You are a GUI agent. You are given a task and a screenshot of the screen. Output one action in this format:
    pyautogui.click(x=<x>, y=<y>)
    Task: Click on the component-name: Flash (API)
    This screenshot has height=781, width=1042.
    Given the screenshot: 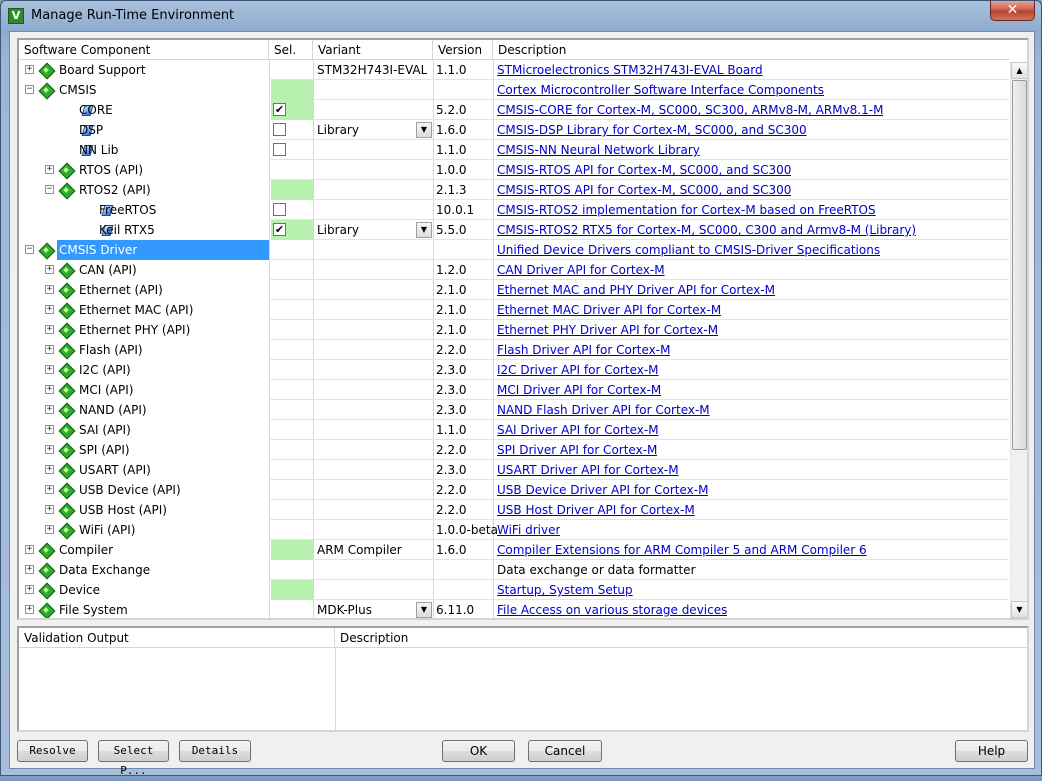 What is the action you would take?
    pyautogui.click(x=111, y=350)
    